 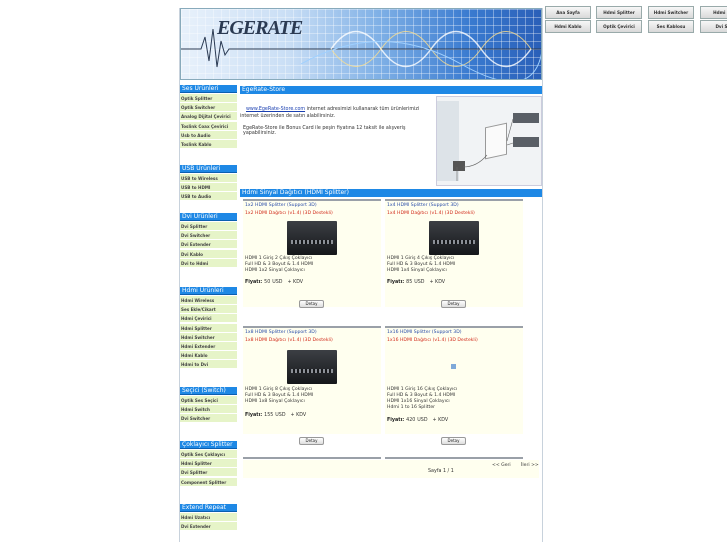 What do you see at coordinates (208, 263) in the screenshot?
I see `sidebar-item: Dvi to Hdmi` at bounding box center [208, 263].